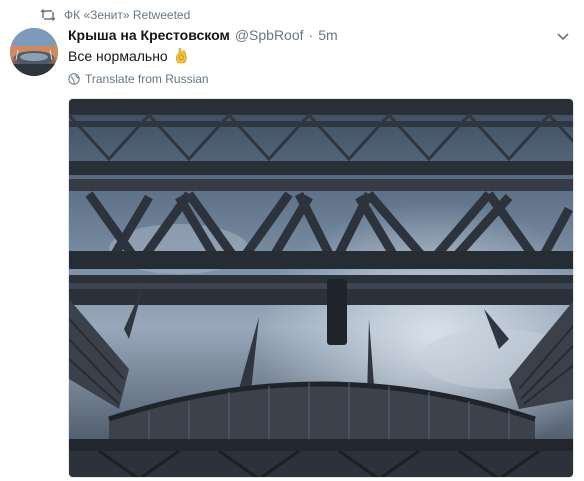  I want to click on tweet-header: Крыша на Крестовском @SpbRoof · 5m, so click(311, 37).